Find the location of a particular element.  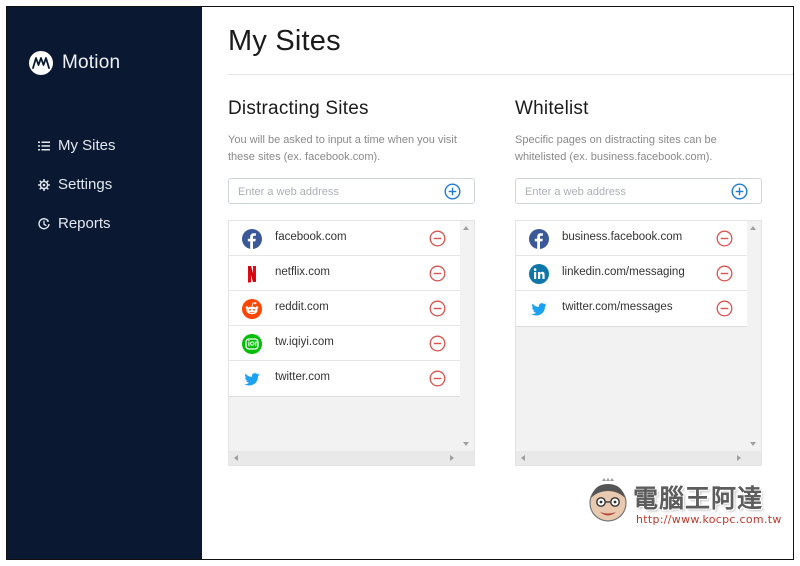

distracting-address-field is located at coordinates (351, 191).